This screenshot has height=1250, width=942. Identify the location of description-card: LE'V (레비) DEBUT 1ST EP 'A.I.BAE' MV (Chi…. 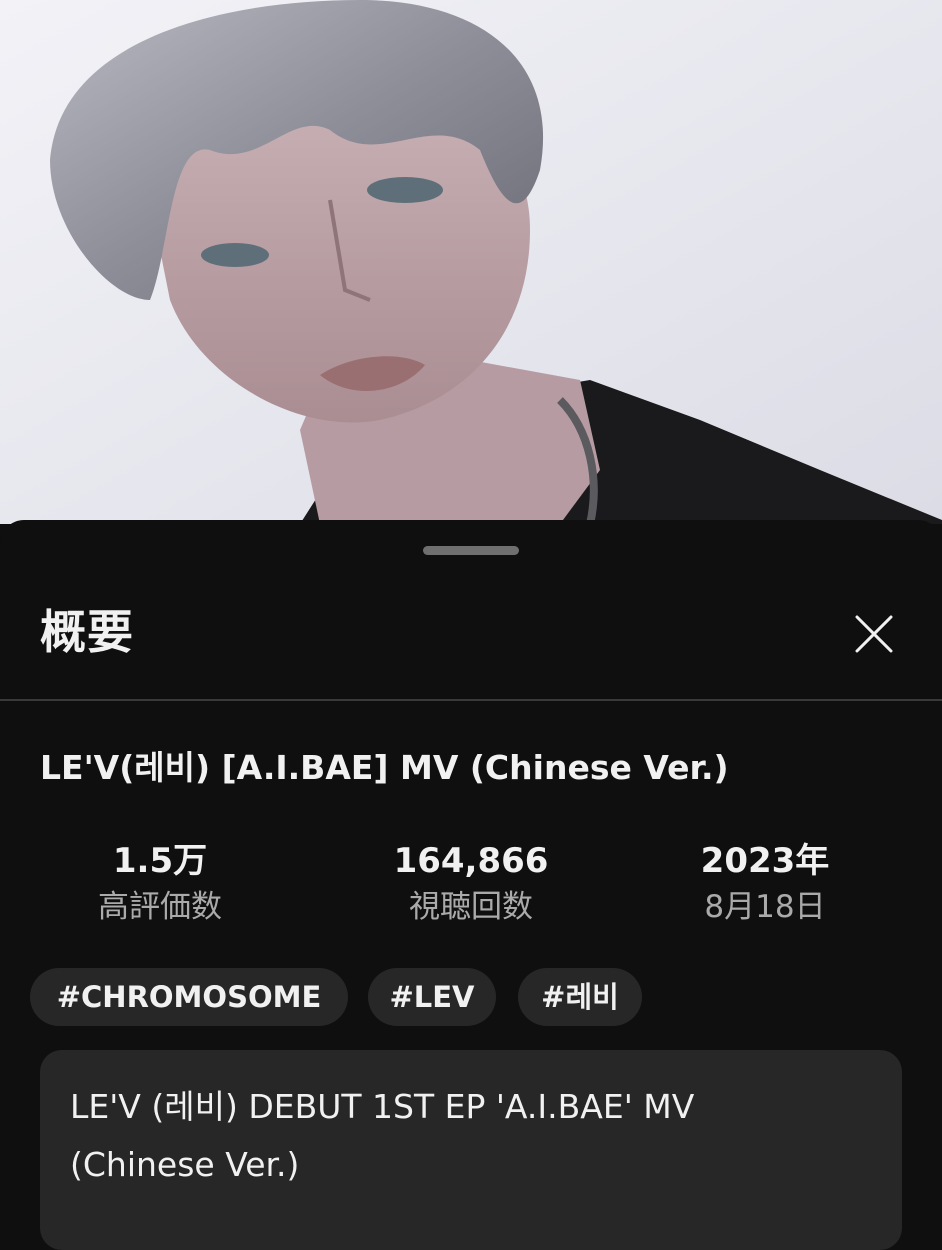
(471, 1150).